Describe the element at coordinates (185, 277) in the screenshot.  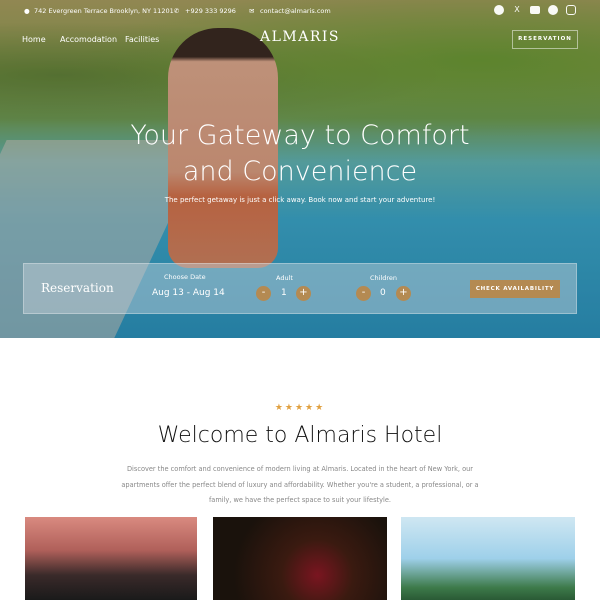
I see `date-label: Choose Date` at that location.